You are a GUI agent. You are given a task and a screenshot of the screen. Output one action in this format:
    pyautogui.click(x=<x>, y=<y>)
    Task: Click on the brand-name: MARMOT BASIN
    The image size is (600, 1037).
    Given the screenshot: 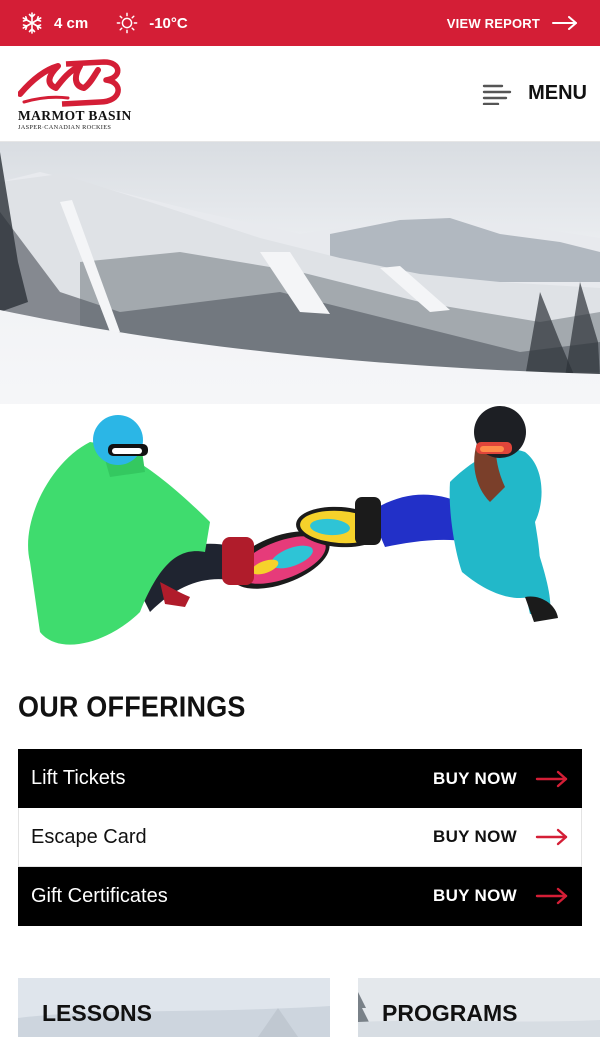 What is the action you would take?
    pyautogui.click(x=75, y=115)
    